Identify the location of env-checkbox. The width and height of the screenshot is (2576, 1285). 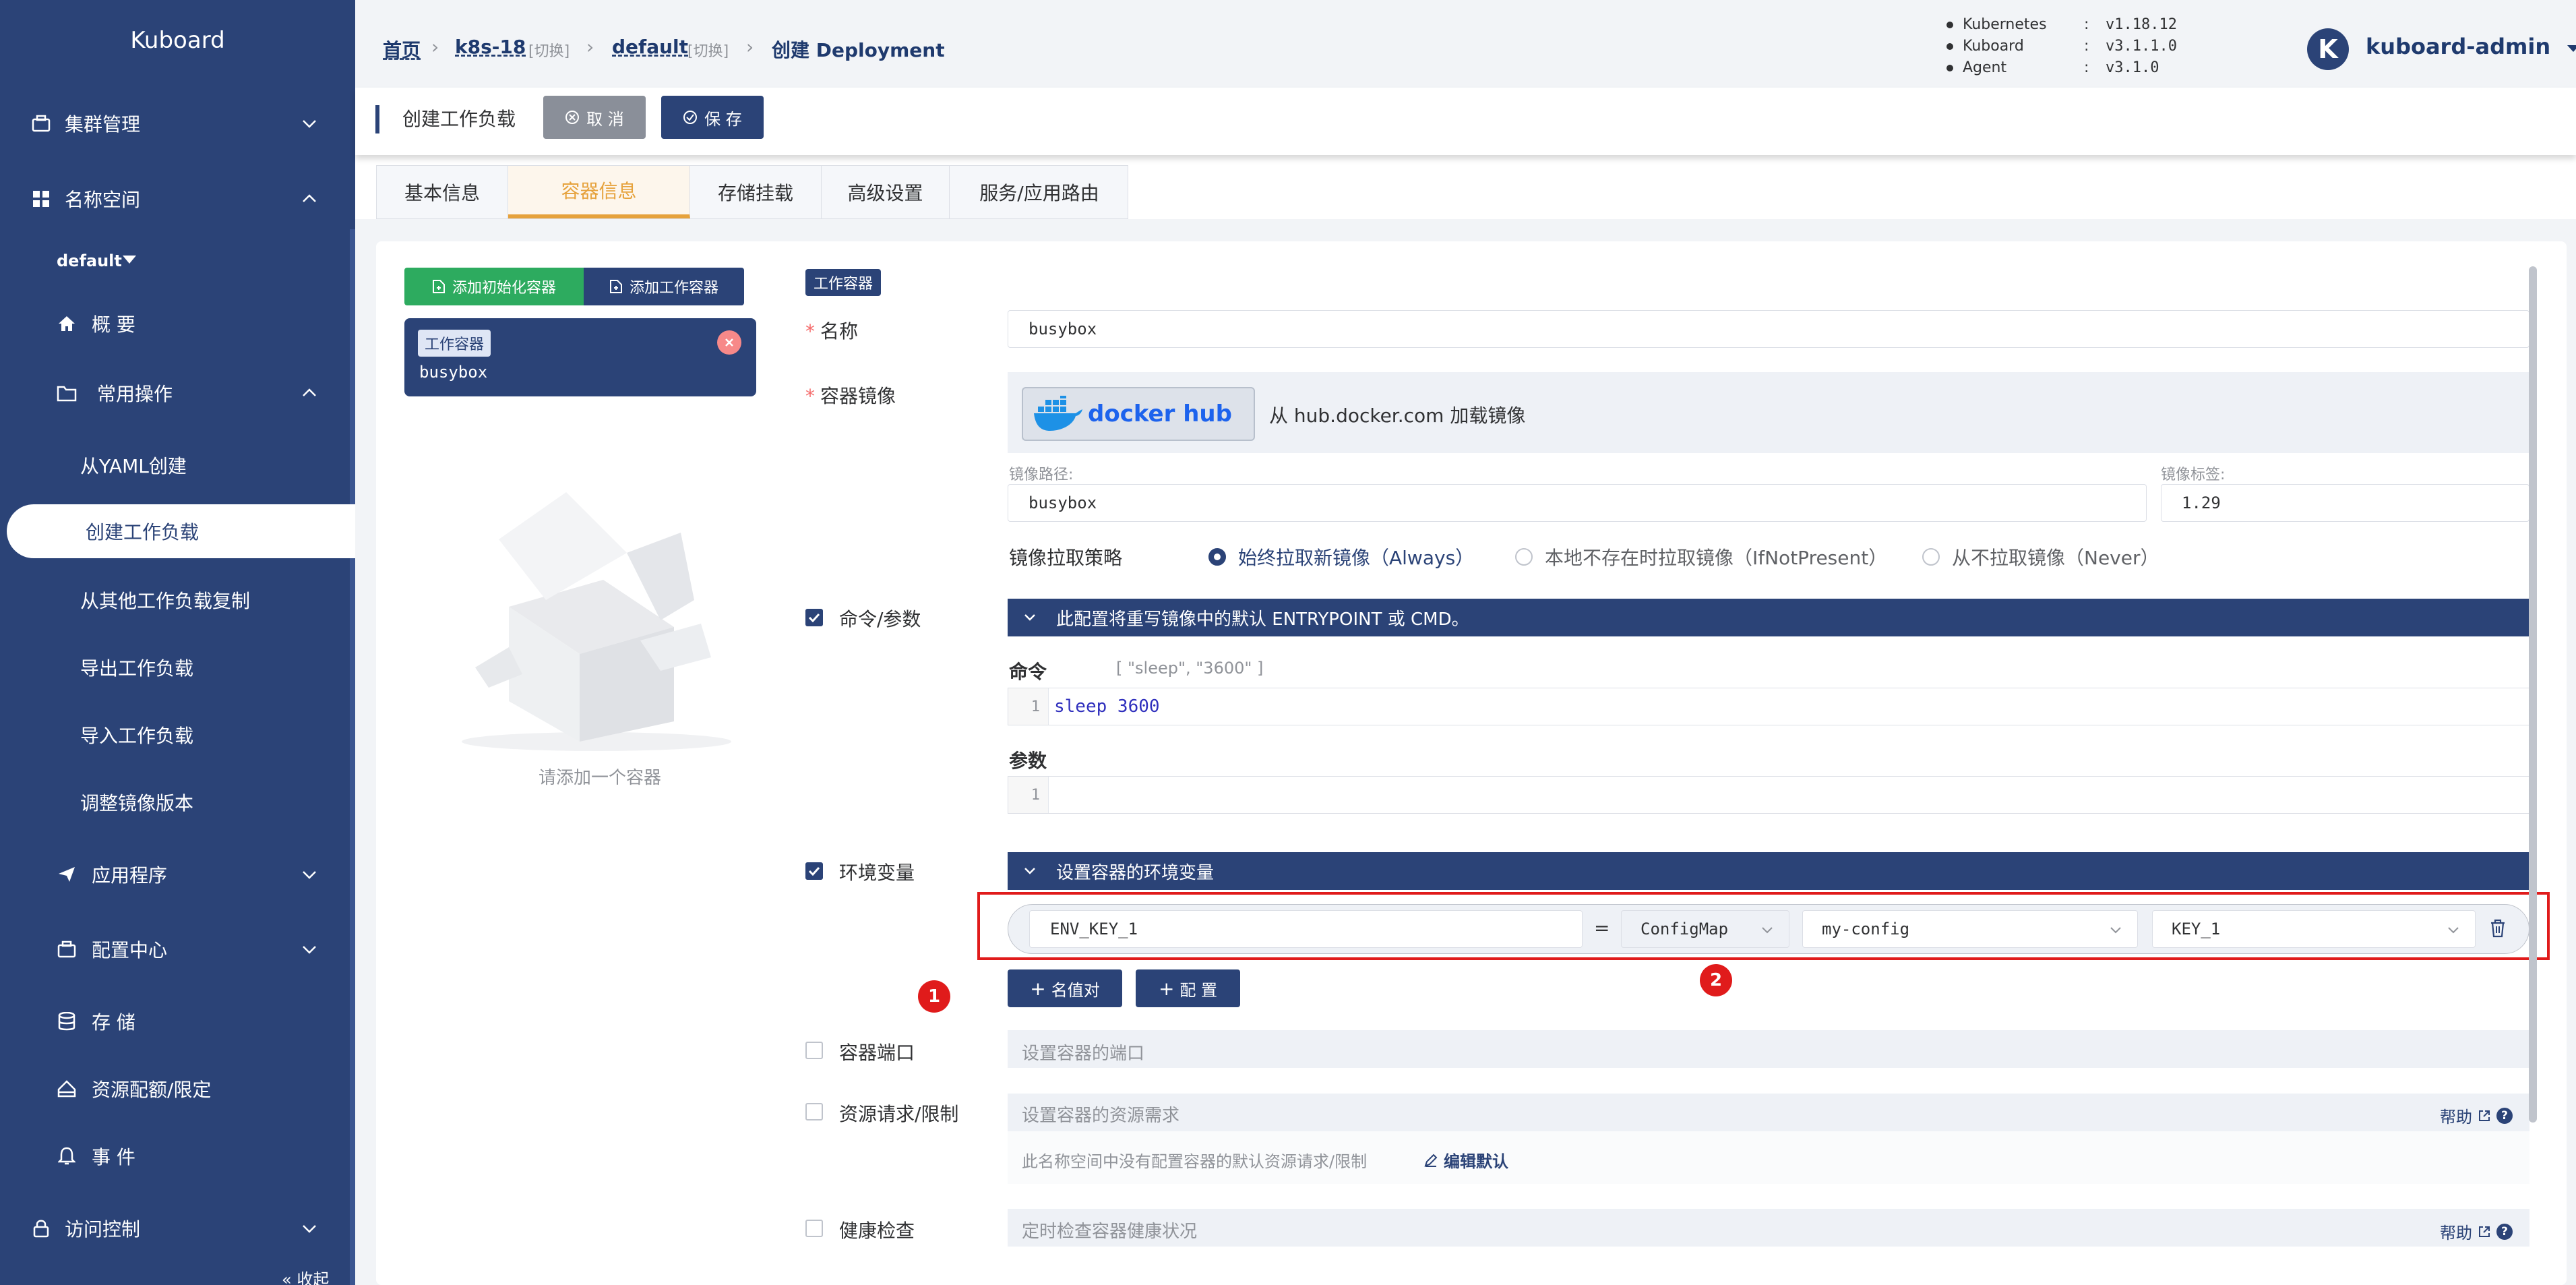
(814, 871).